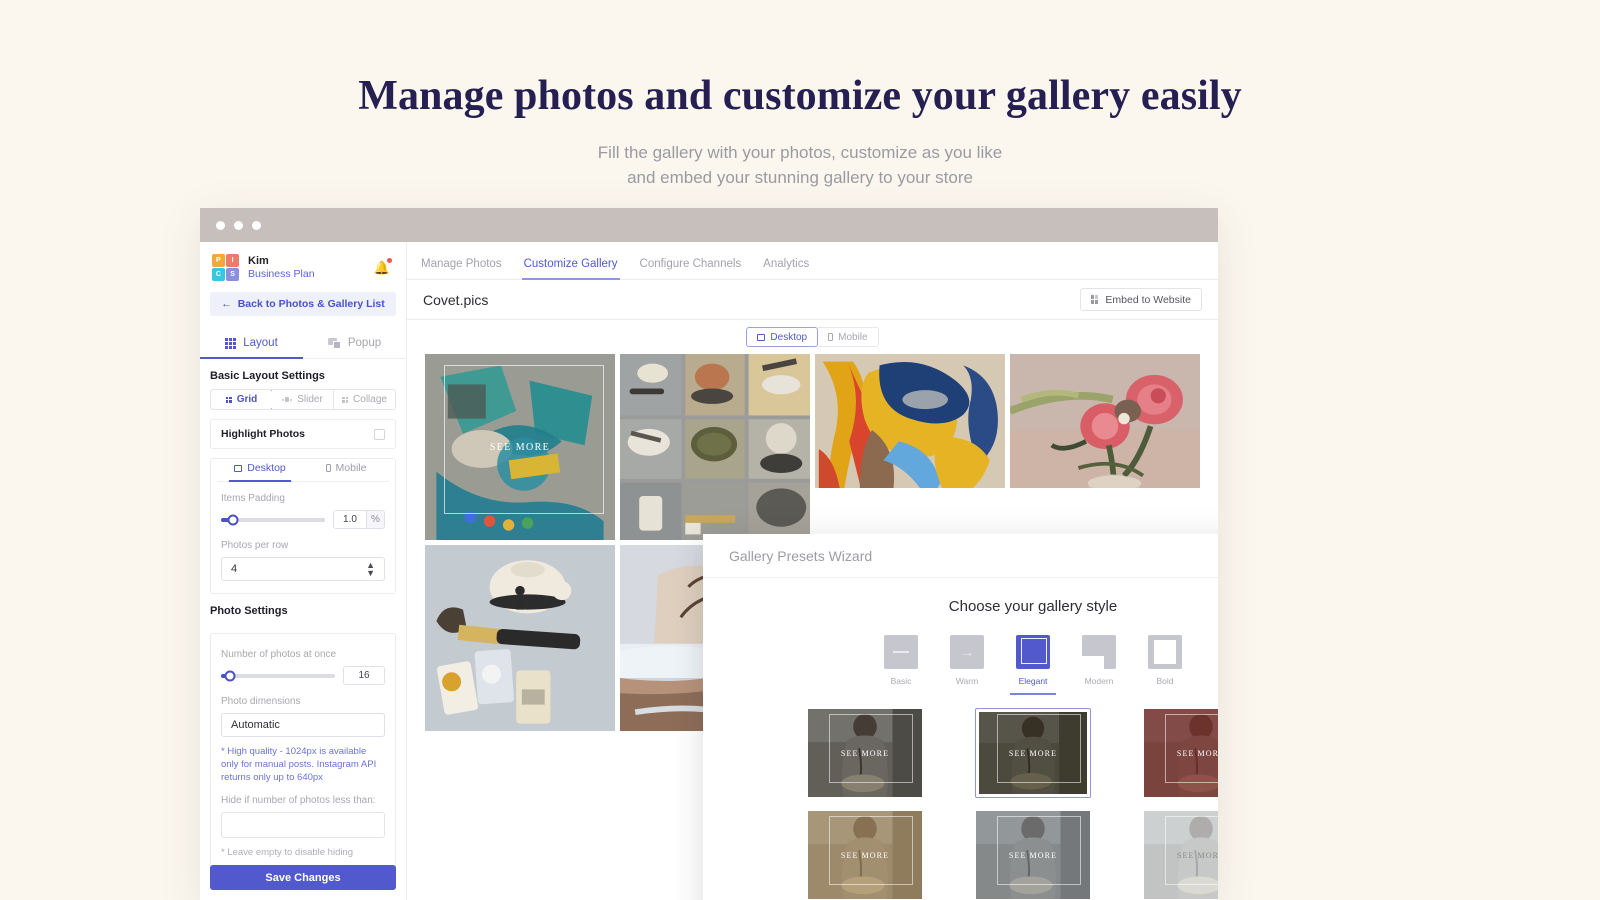 Image resolution: width=1600 pixels, height=900 pixels. Describe the element at coordinates (1180, 753) in the screenshot. I see `preset-maroon: SEE MORE` at that location.